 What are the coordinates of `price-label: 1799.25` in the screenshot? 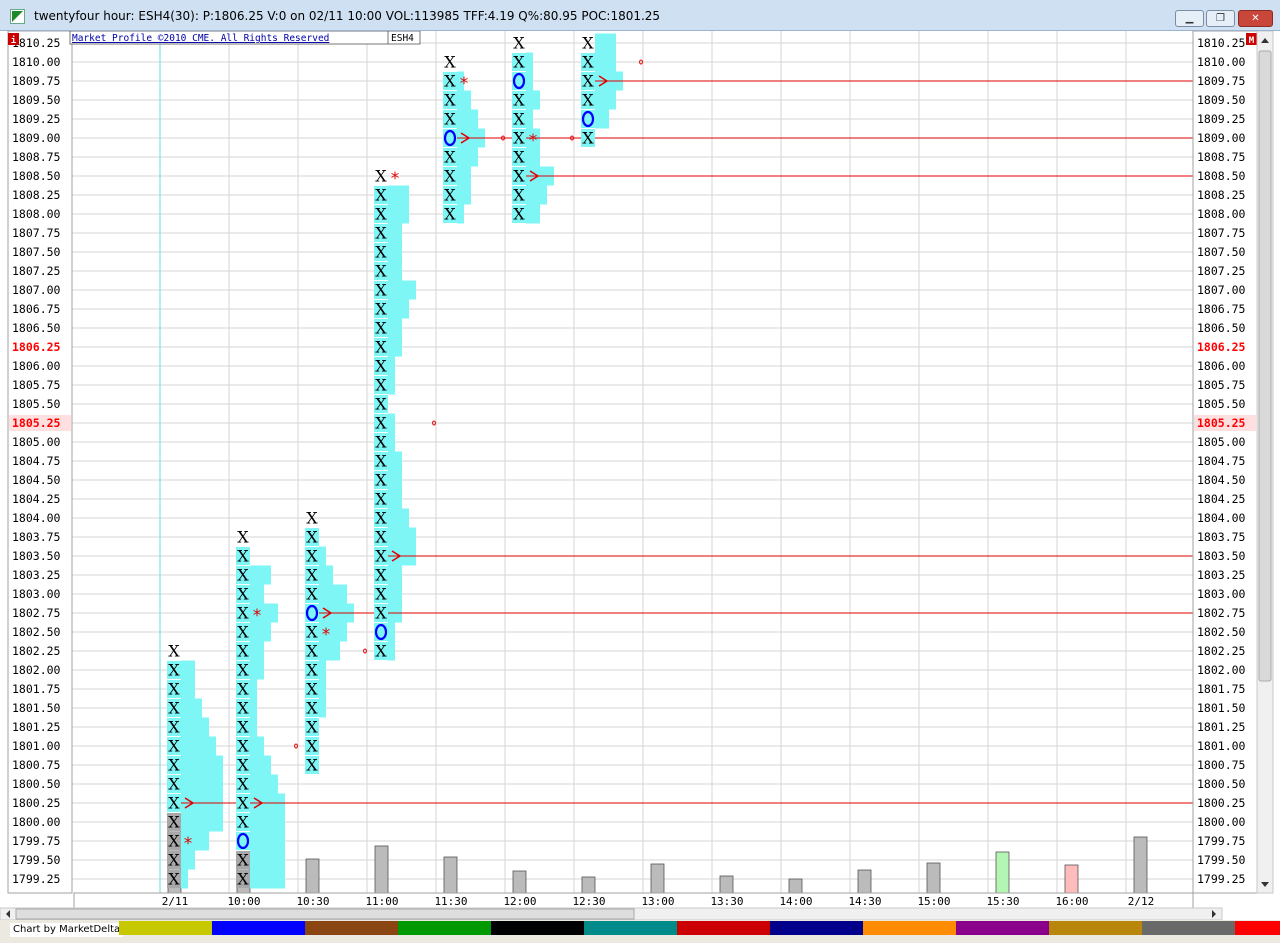 It's located at (36, 879).